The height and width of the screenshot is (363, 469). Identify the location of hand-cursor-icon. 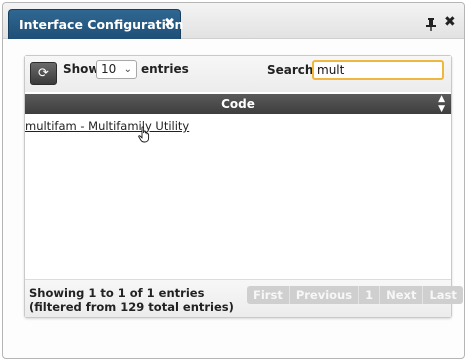
(145, 136).